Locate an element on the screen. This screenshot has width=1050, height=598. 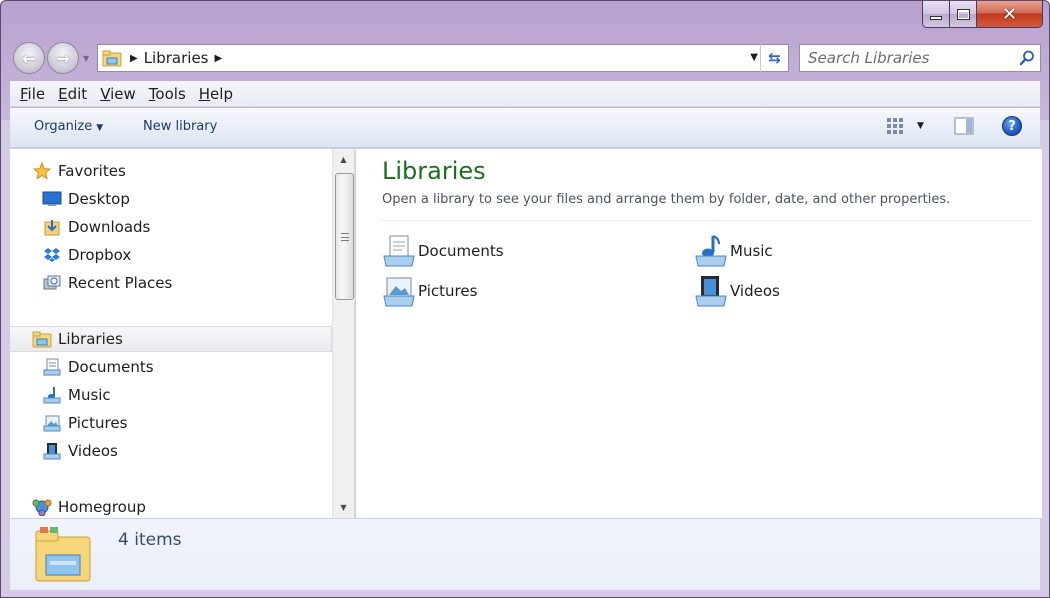
new-library-button: New library is located at coordinates (180, 126).